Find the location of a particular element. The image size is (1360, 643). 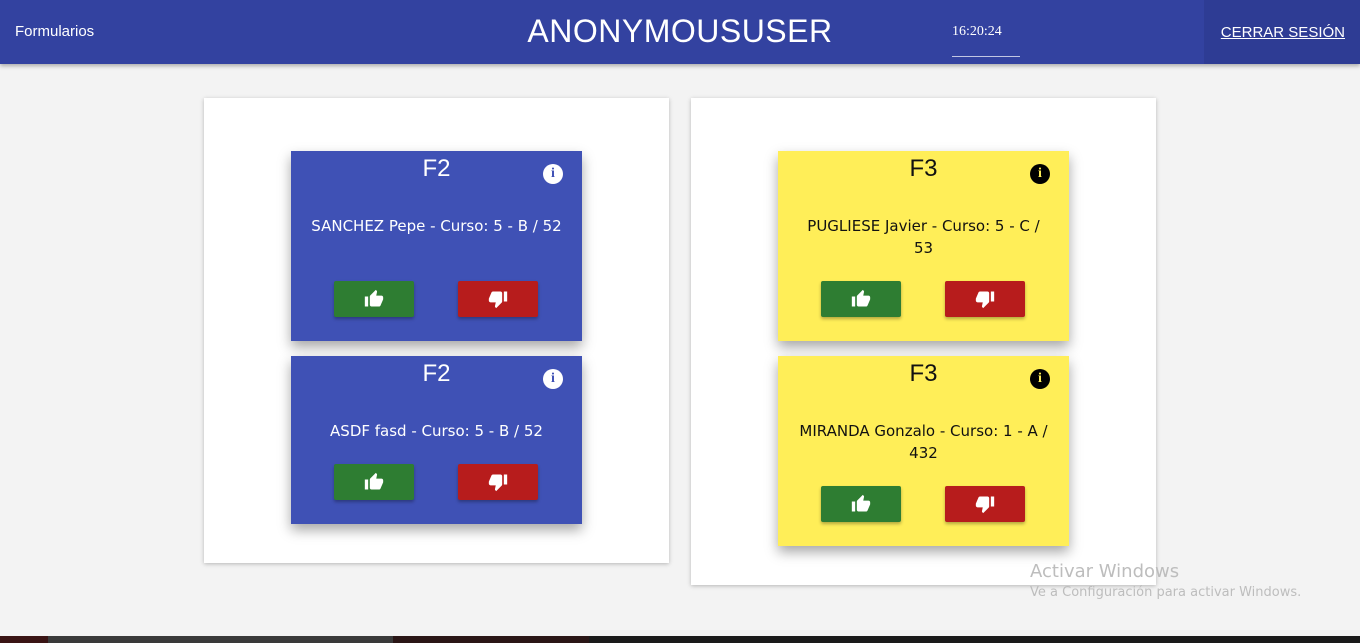

clock-display: 16:20:24 is located at coordinates (986, 40).